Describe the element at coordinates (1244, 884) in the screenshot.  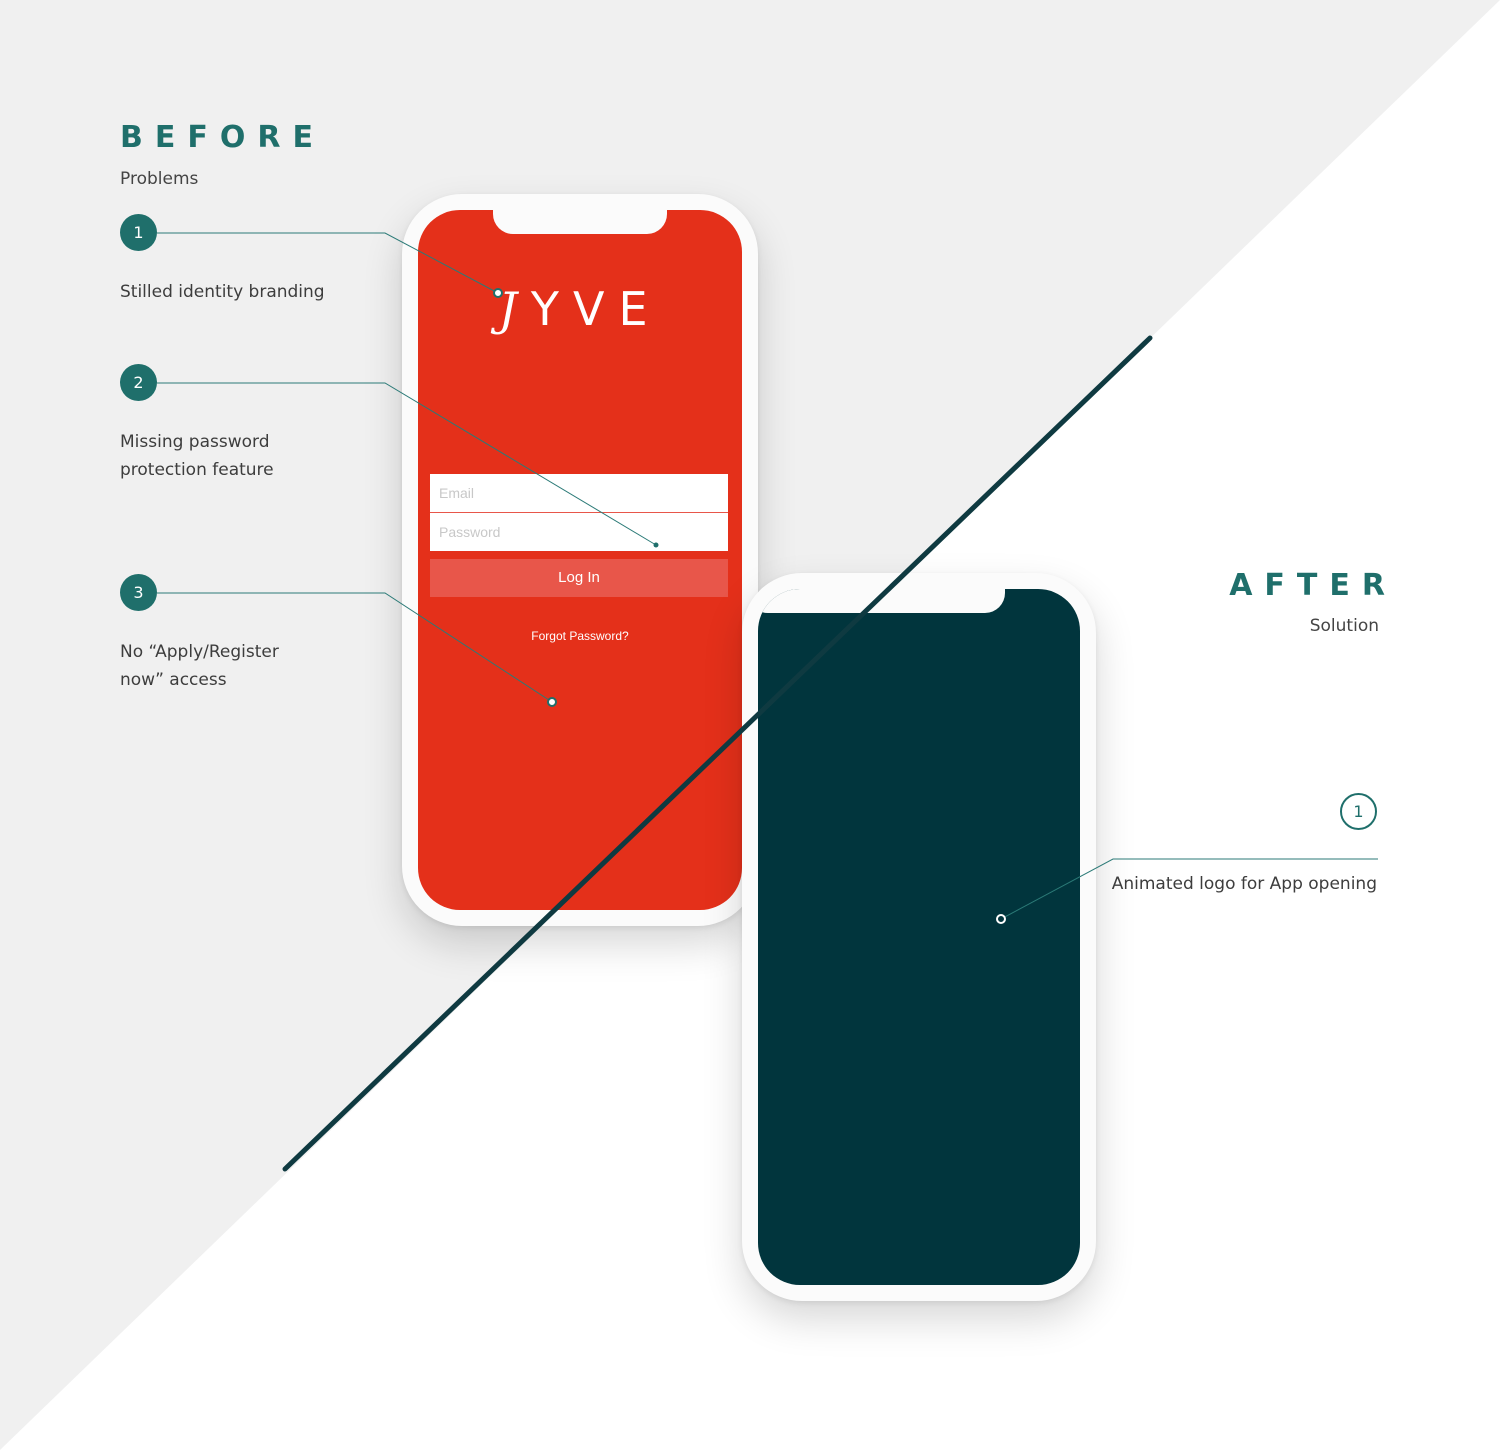
I see `solution-1-text: Animated logo for App opening` at that location.